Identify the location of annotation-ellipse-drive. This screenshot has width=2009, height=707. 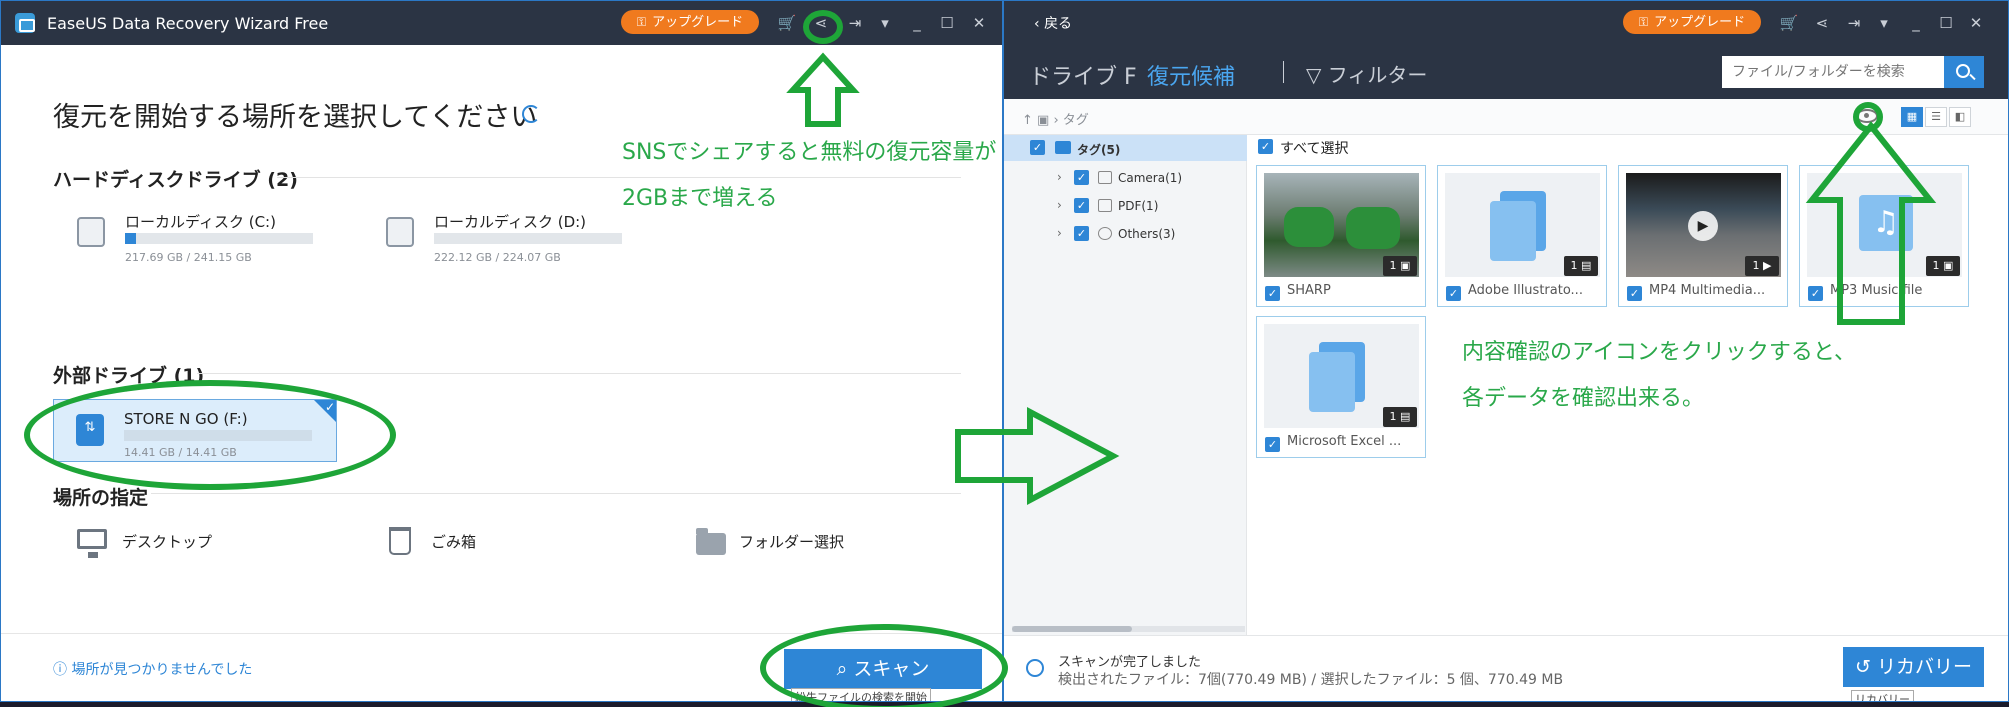
(210, 435).